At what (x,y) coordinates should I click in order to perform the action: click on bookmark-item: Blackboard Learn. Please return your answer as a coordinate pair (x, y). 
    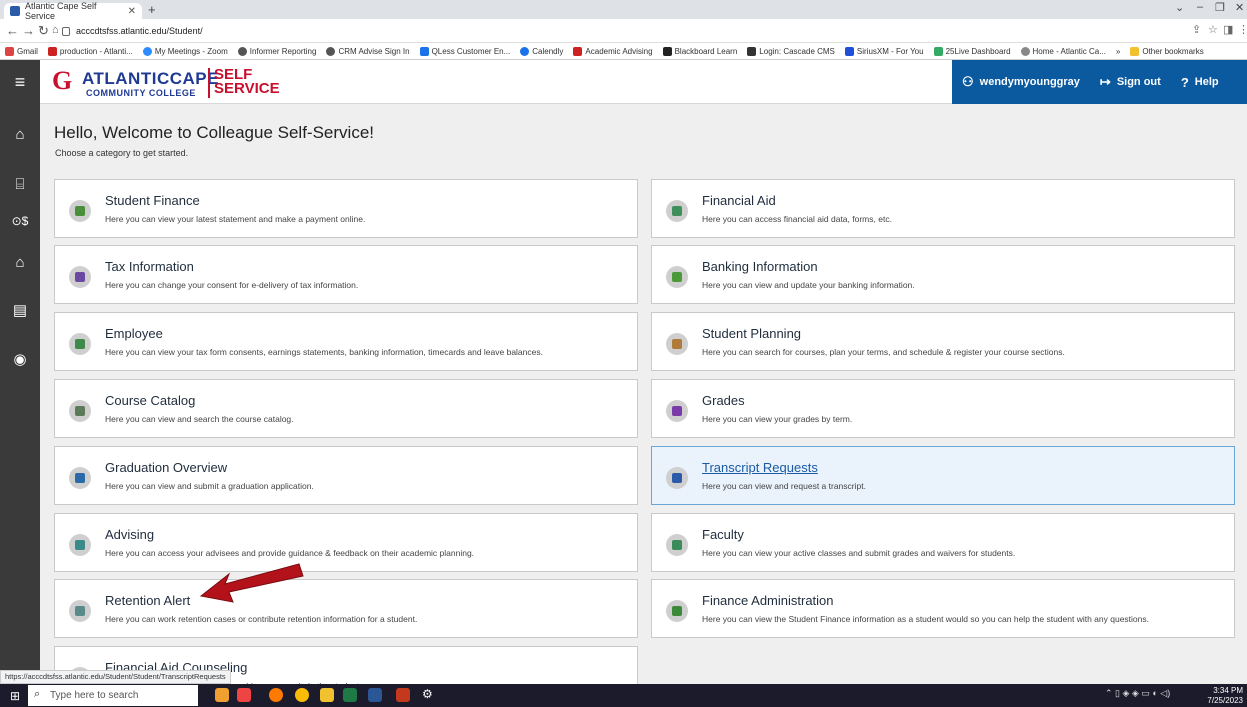
    Looking at the image, I should click on (700, 51).